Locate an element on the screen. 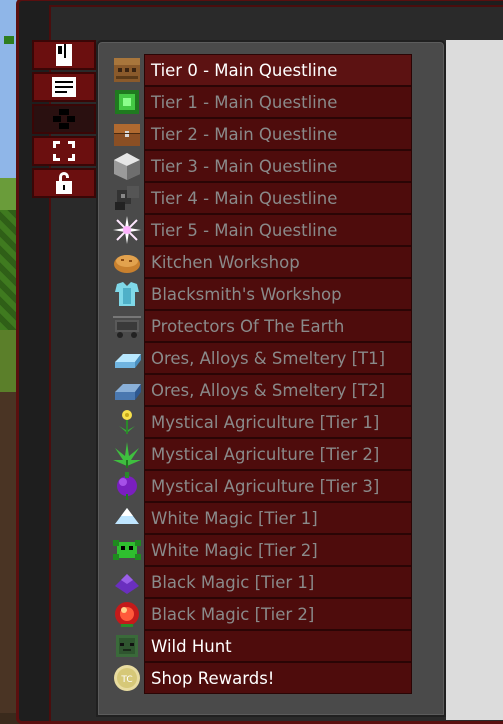  questline-button: Mystical Agriculture [Tier 3] is located at coordinates (278, 486).